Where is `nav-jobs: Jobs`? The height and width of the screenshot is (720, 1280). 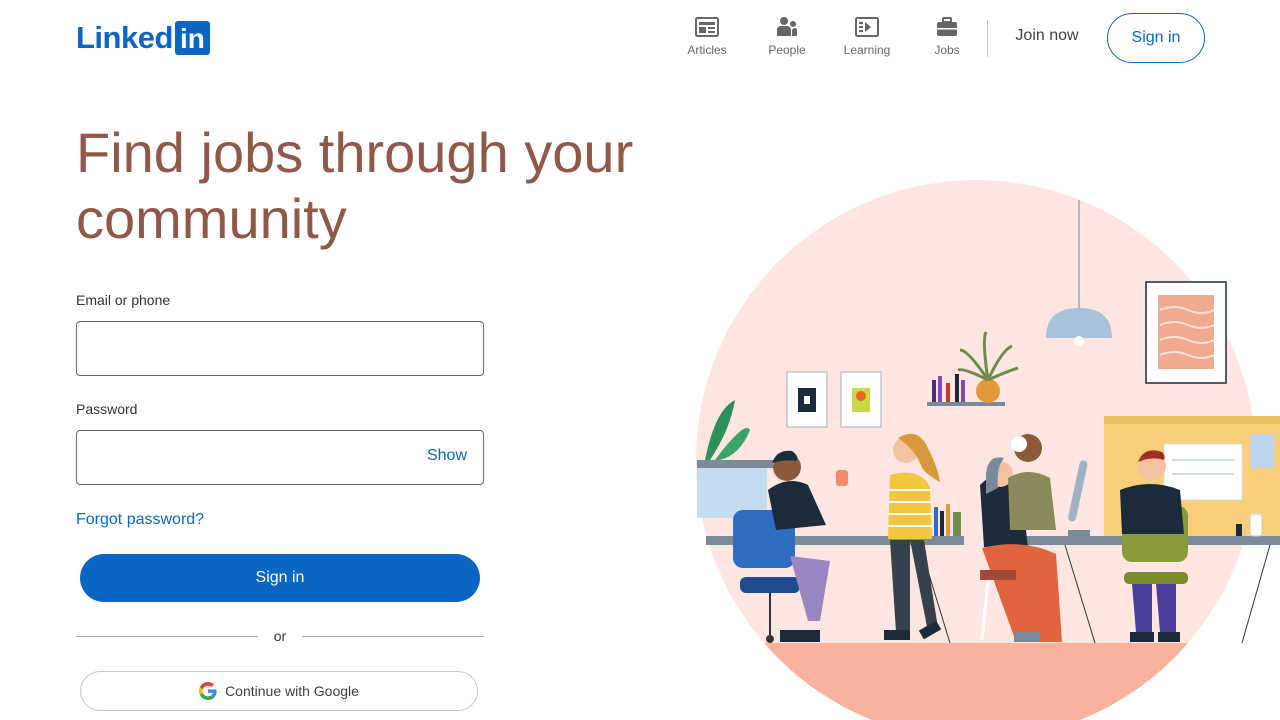
nav-jobs: Jobs is located at coordinates (947, 37).